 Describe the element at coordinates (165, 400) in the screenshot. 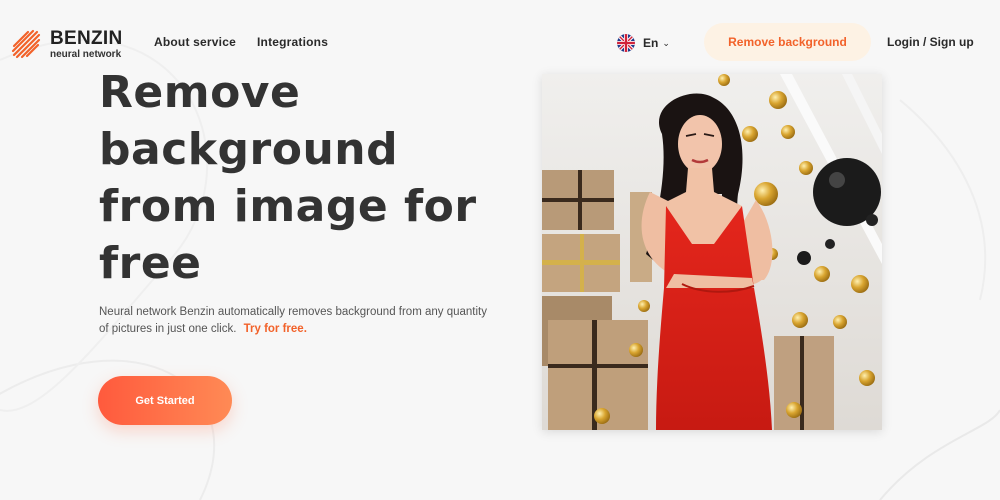

I see `get-started-button: Get Started` at that location.